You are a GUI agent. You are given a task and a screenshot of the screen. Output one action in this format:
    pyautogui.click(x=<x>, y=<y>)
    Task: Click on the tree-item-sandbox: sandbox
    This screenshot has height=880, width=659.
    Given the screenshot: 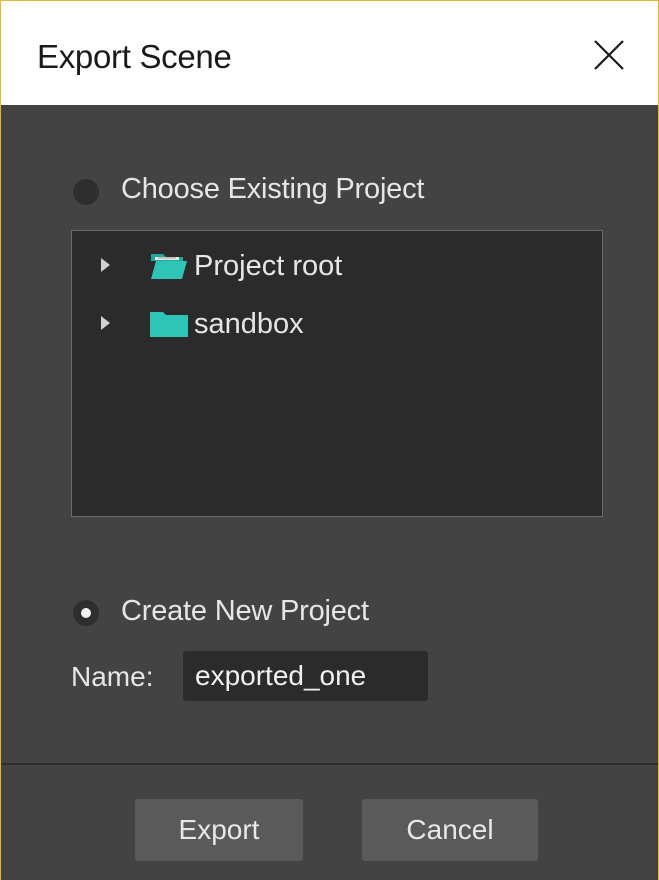 What is the action you would take?
    pyautogui.click(x=337, y=324)
    